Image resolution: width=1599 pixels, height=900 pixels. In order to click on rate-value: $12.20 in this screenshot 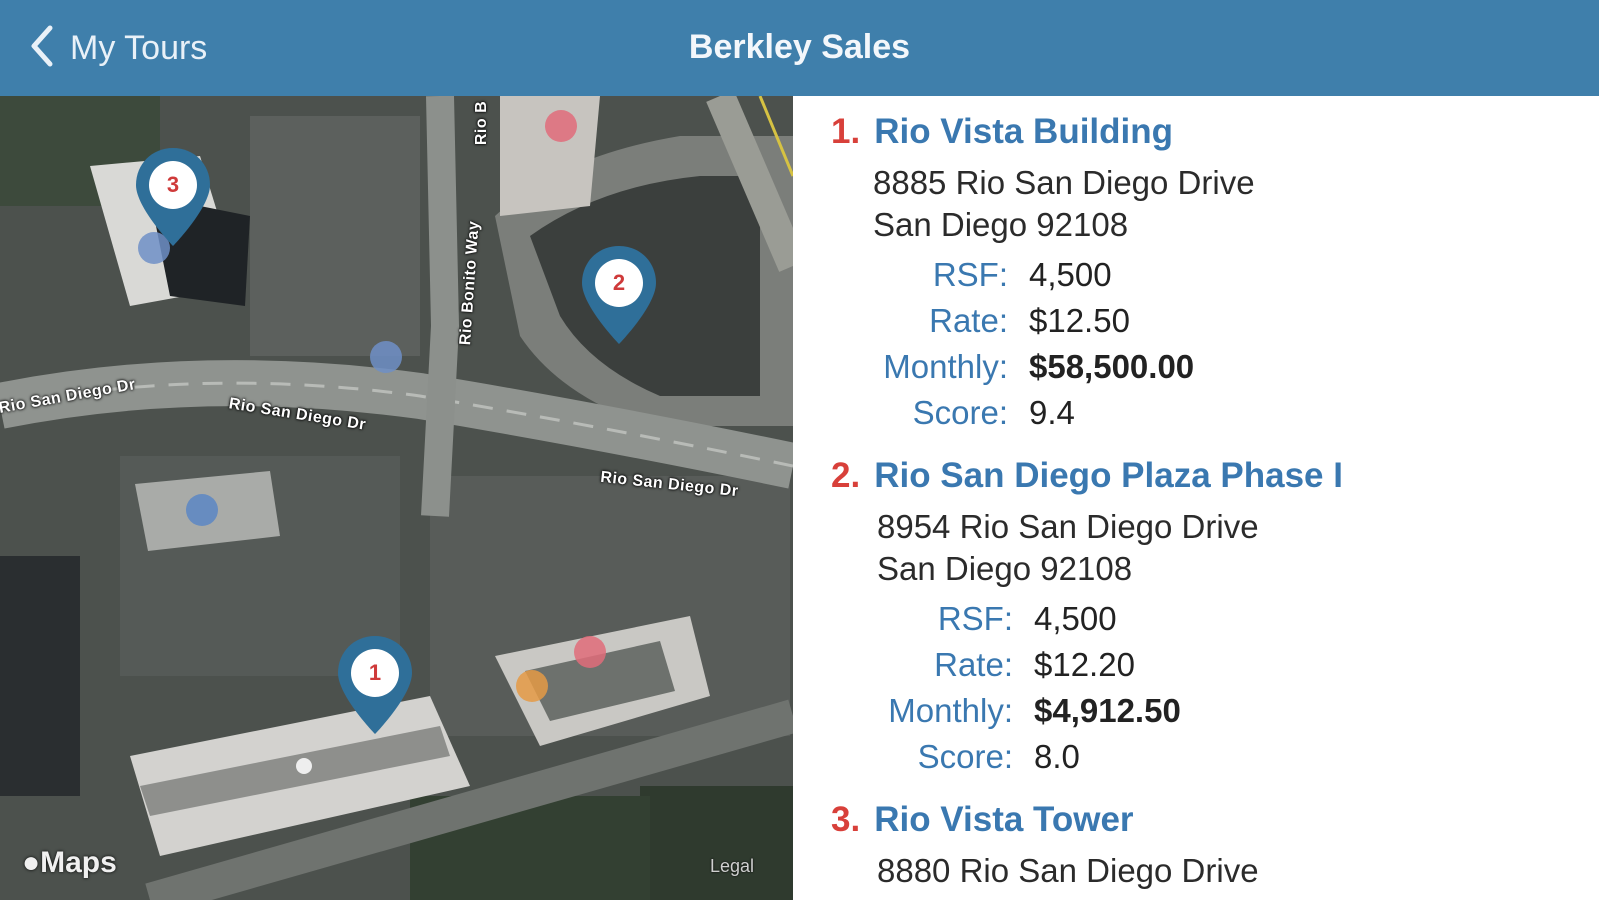, I will do `click(1084, 664)`.